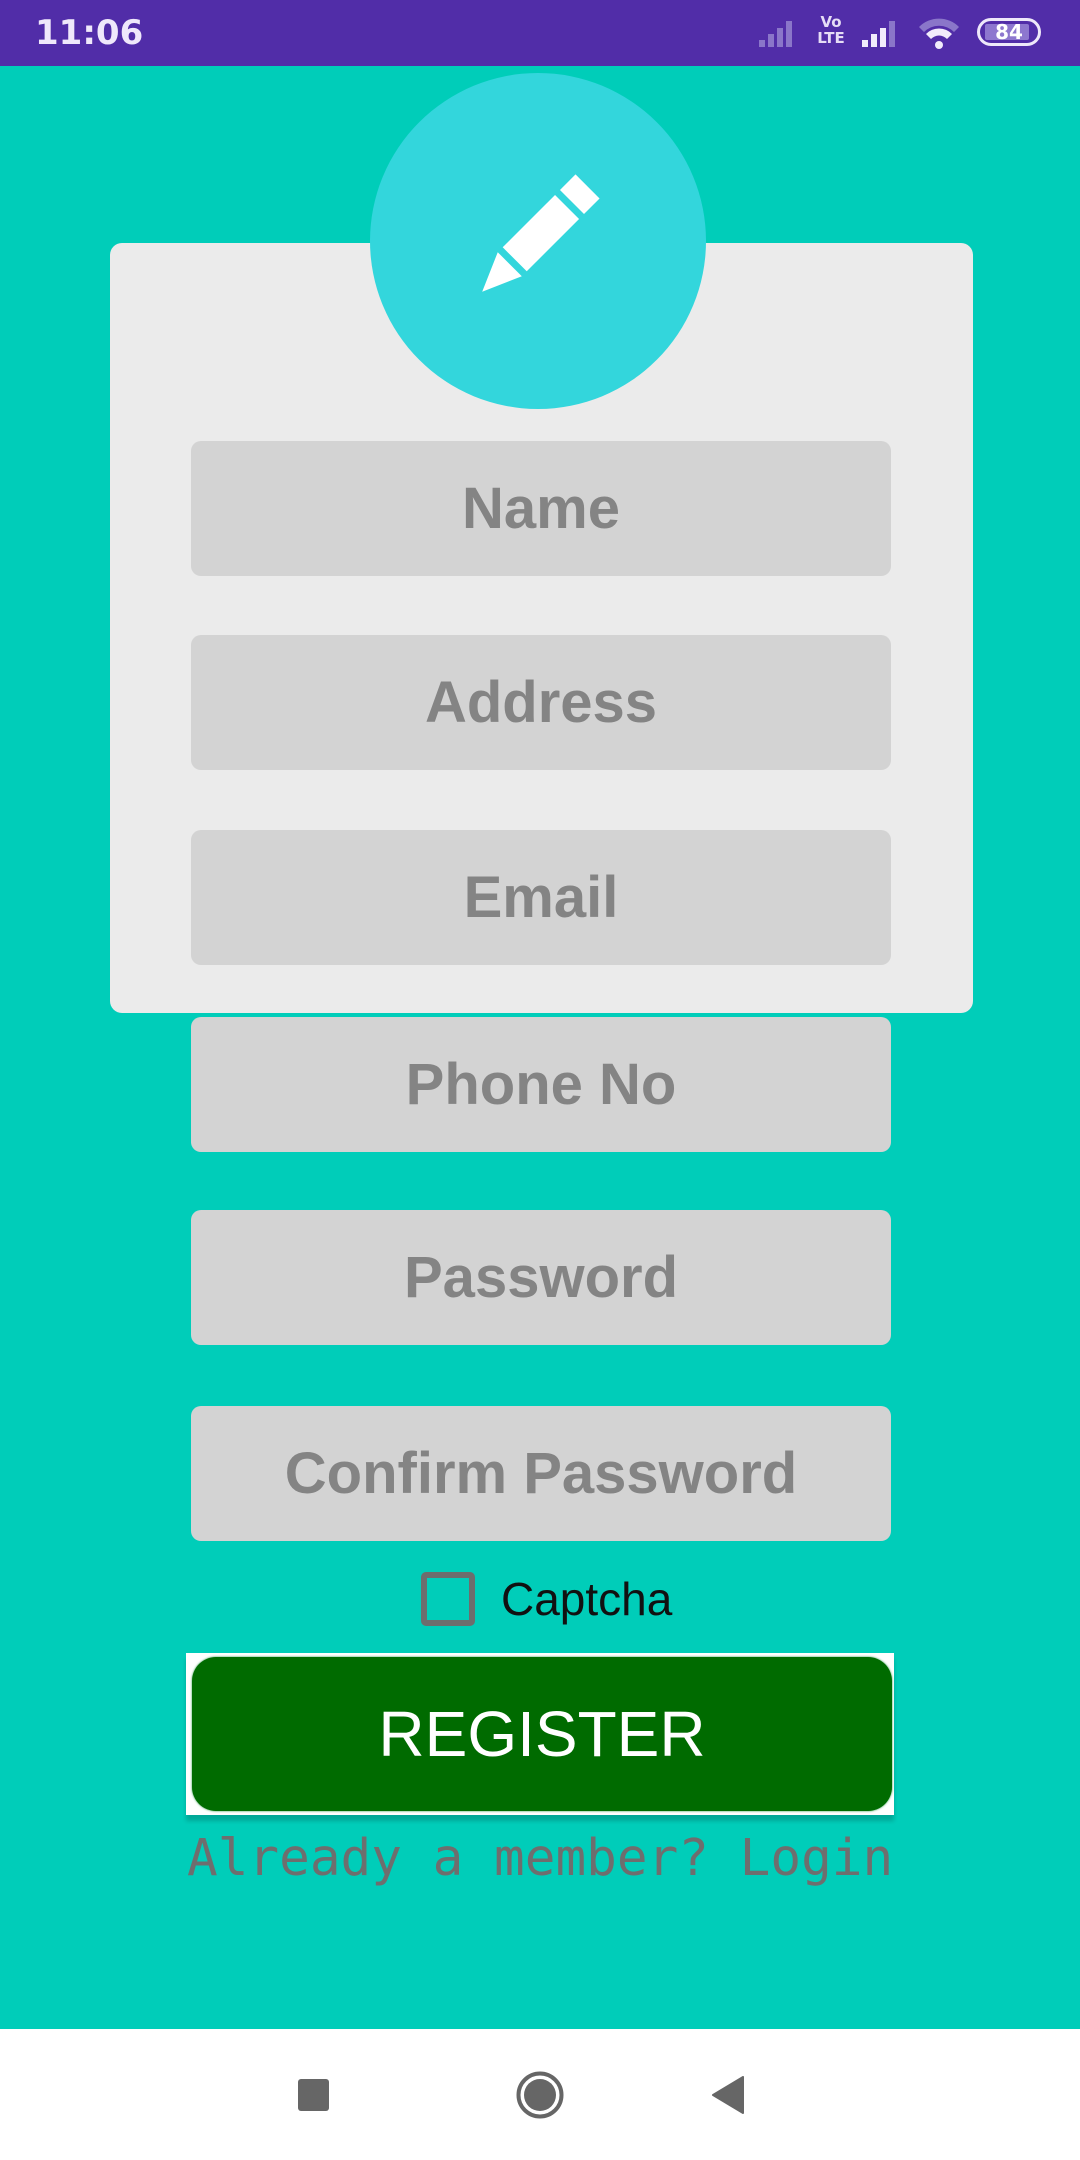 The width and height of the screenshot is (1080, 2160). I want to click on captcha-label: Captcha, so click(587, 1599).